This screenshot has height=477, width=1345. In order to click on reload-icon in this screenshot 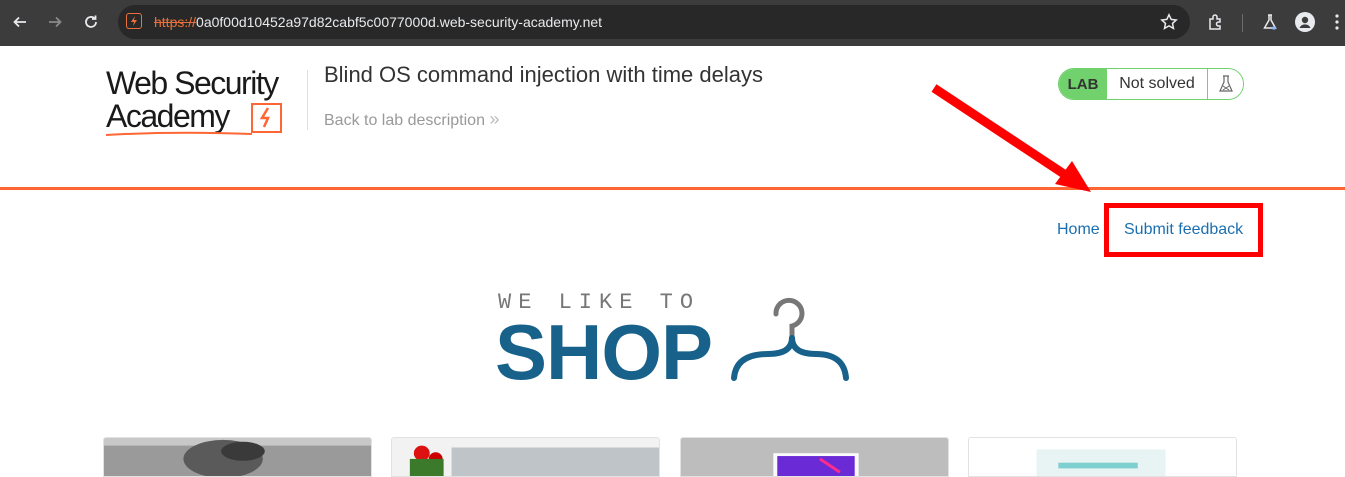, I will do `click(91, 22)`.